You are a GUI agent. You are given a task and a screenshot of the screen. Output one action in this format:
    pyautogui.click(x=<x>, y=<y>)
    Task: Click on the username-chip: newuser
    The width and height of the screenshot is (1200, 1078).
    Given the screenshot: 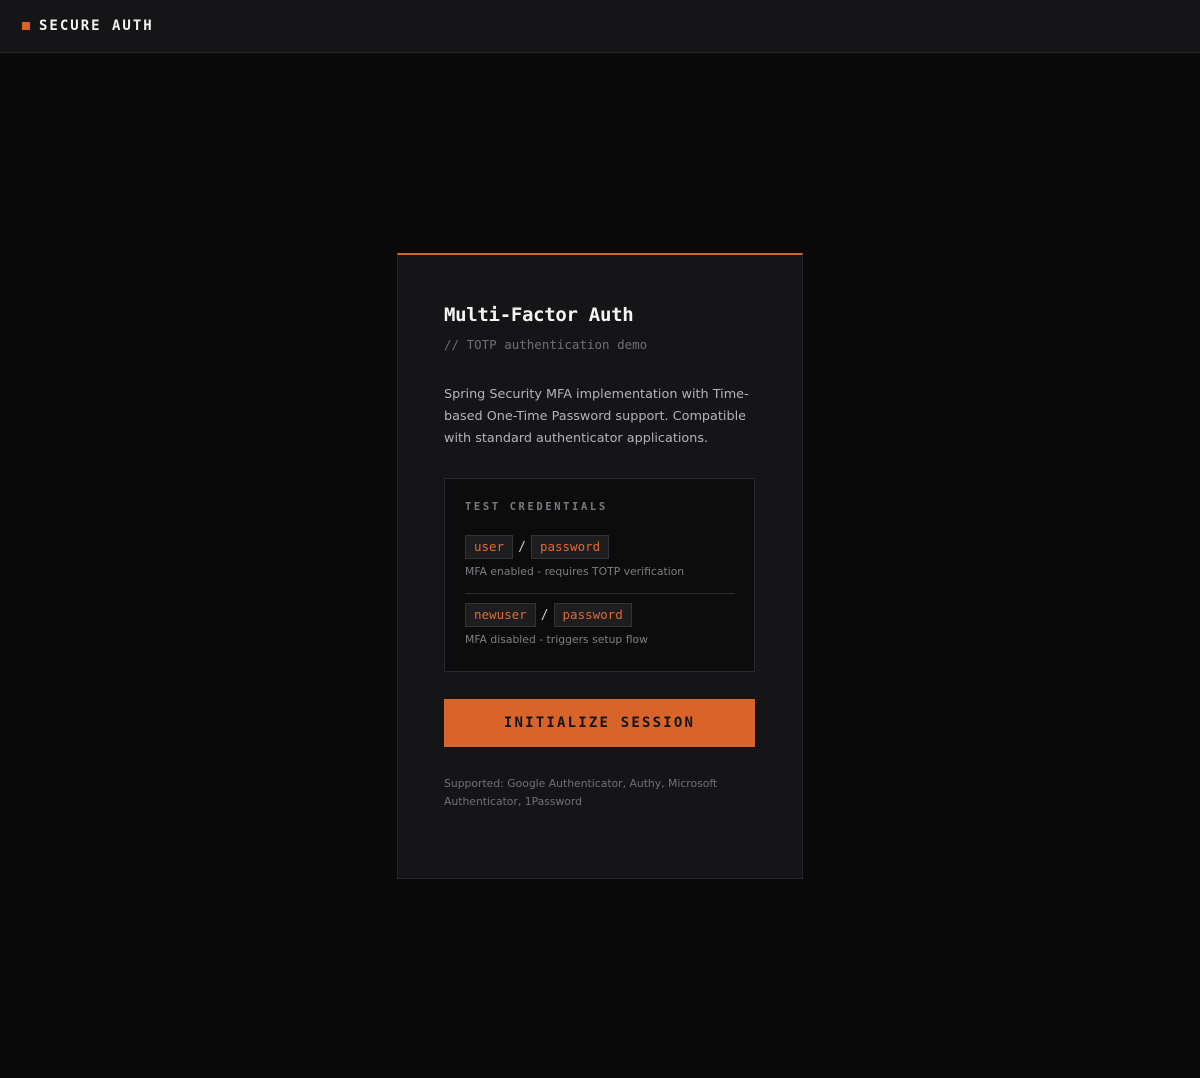 What is the action you would take?
    pyautogui.click(x=500, y=615)
    